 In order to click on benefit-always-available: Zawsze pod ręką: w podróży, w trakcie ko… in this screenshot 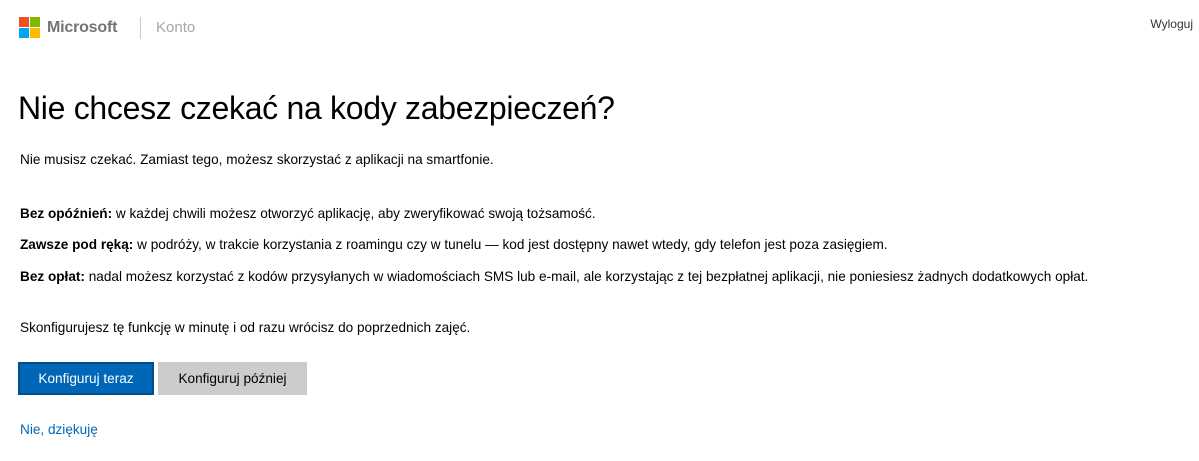, I will do `click(454, 244)`.